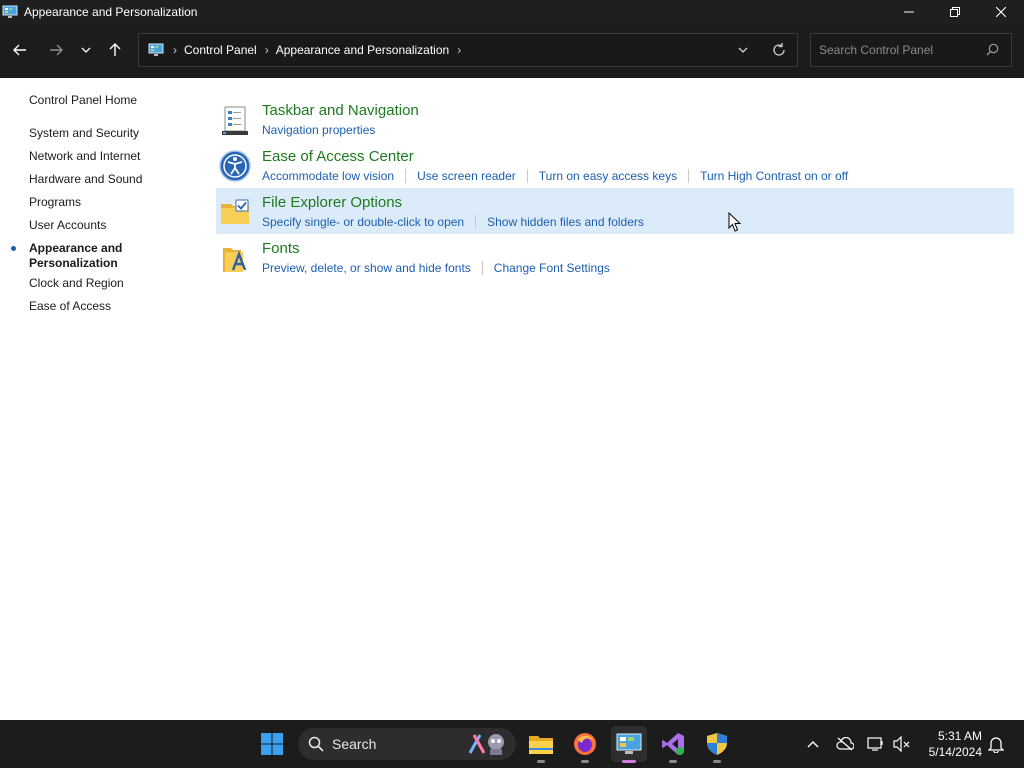 Image resolution: width=1024 pixels, height=768 pixels. Describe the element at coordinates (488, 744) in the screenshot. I see `search-highlight-icon` at that location.